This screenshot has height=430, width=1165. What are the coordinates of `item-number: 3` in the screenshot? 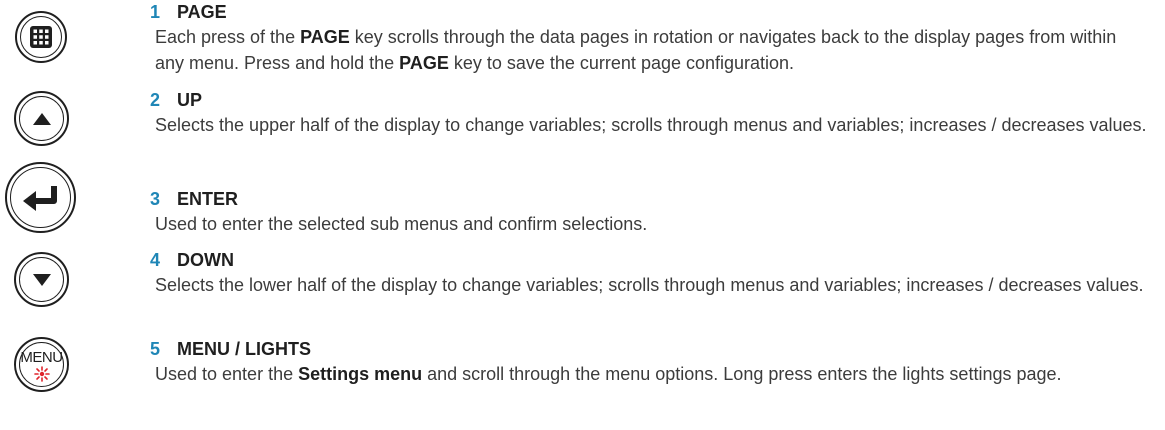 It's located at (155, 199).